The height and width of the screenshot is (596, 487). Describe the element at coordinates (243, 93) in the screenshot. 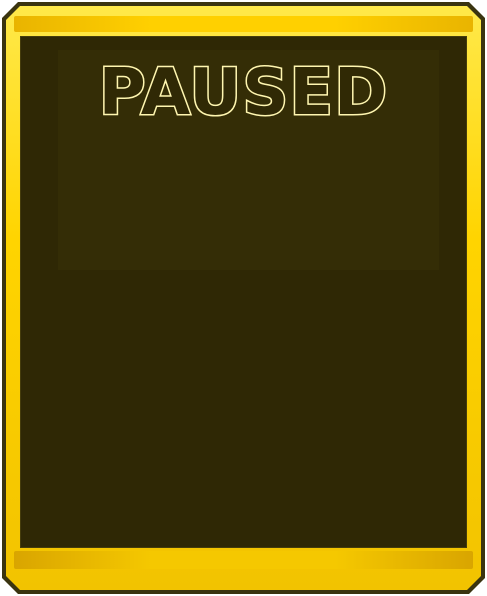

I see `paused-title: PAUSED` at that location.